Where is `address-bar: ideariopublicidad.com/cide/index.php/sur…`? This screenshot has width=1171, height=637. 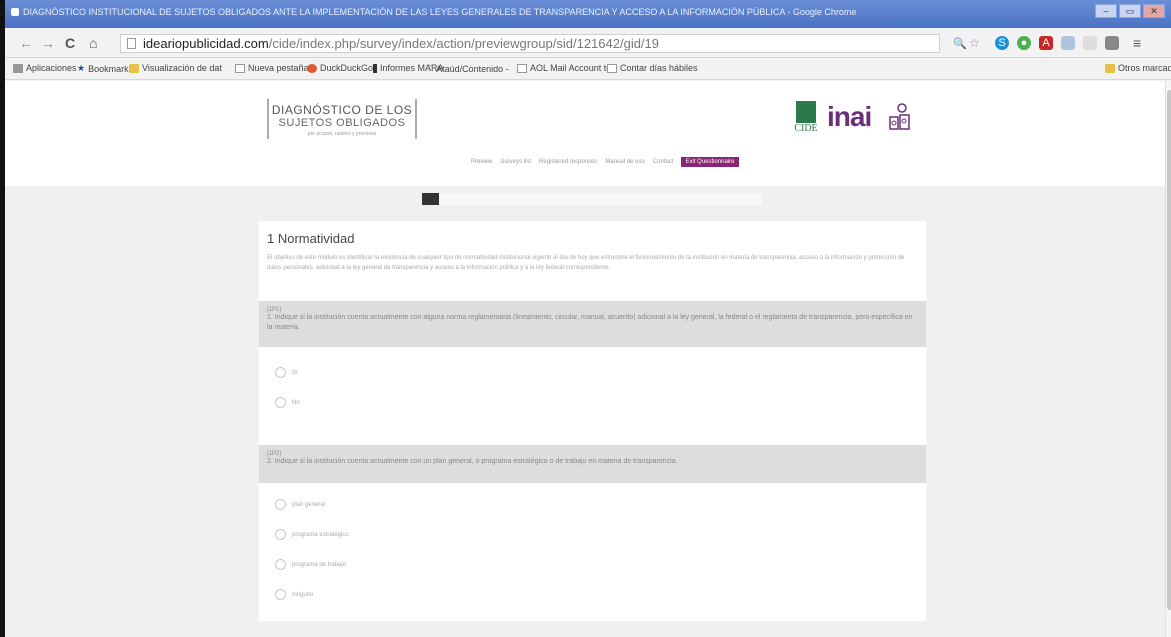
address-bar: ideariopublicidad.com/cide/index.php/sur… is located at coordinates (530, 43).